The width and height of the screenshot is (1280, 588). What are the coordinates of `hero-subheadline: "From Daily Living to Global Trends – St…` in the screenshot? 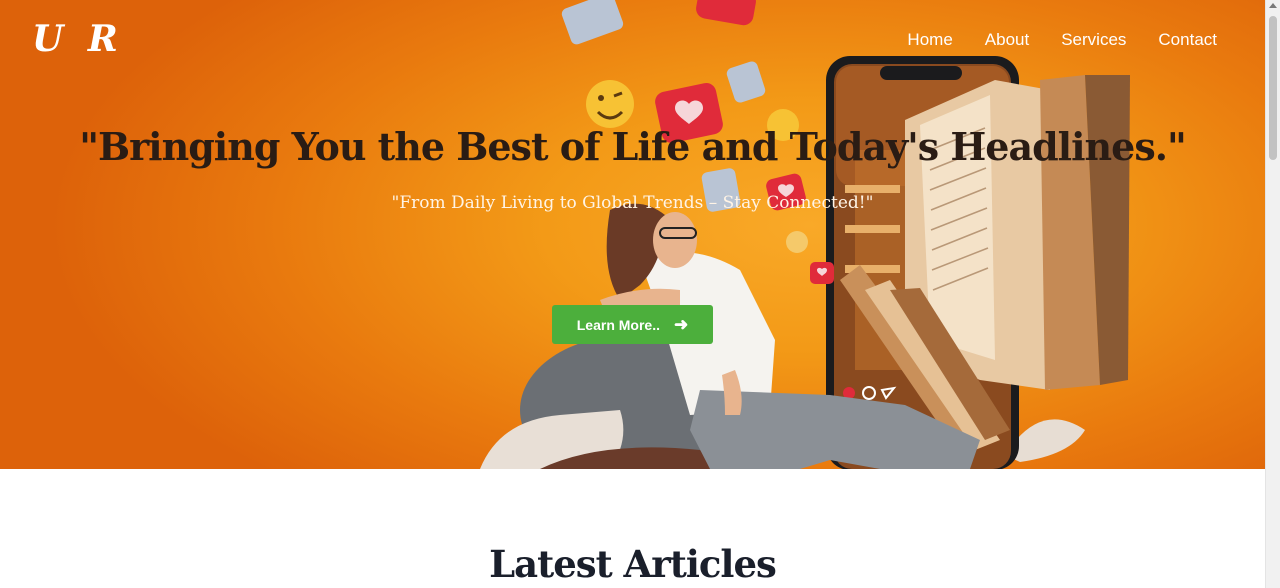 It's located at (632, 203).